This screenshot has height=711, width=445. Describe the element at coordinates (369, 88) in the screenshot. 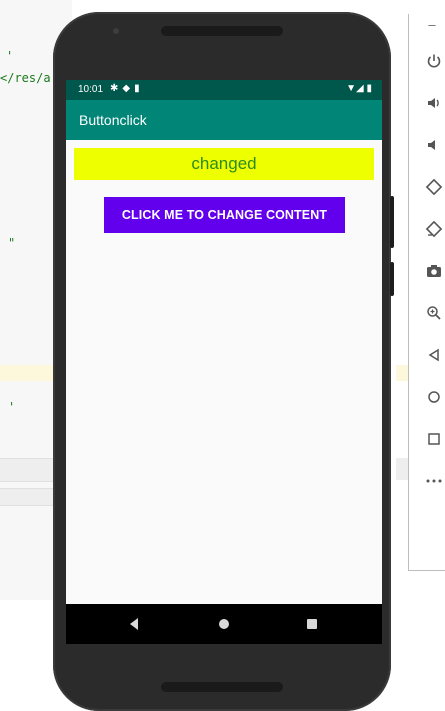

I see `battery-icon: ▮` at that location.